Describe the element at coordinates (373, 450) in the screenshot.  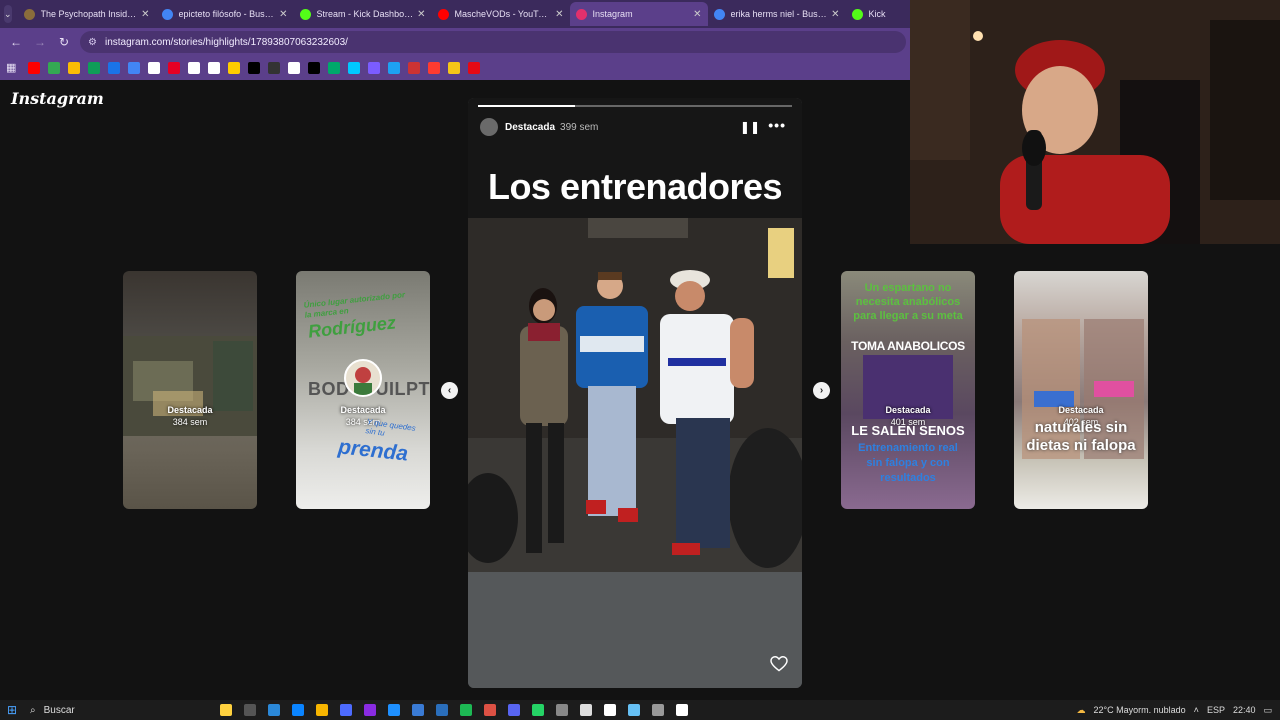
I see `highlight-text-bottom: prenda` at that location.